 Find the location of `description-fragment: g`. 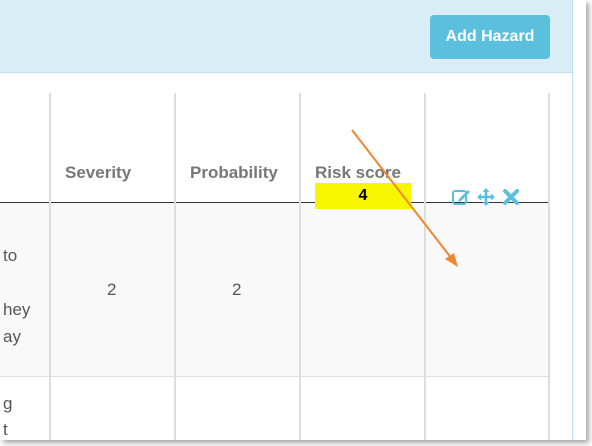

description-fragment: g is located at coordinates (8, 403).